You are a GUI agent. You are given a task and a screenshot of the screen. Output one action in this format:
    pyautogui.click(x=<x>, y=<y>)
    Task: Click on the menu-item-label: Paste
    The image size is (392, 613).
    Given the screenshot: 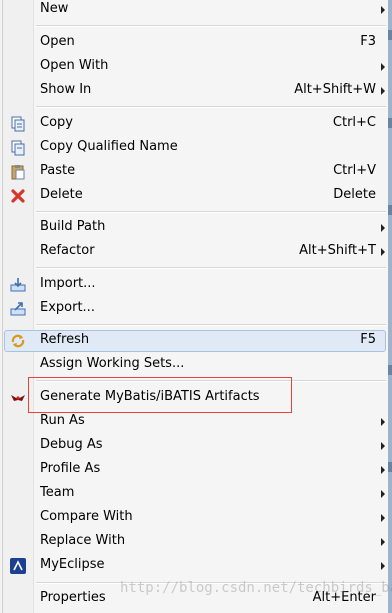 What is the action you would take?
    pyautogui.click(x=58, y=170)
    